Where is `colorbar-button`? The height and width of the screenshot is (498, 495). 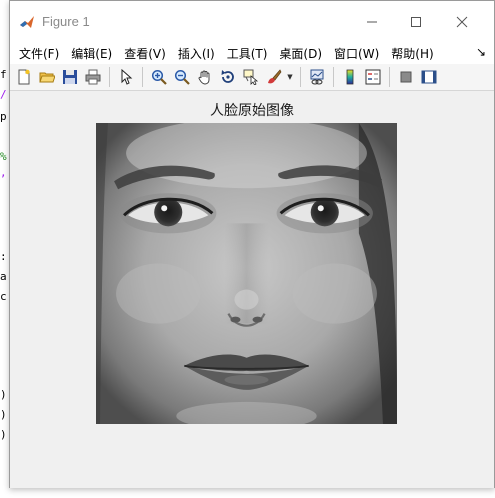 colorbar-button is located at coordinates (349, 77).